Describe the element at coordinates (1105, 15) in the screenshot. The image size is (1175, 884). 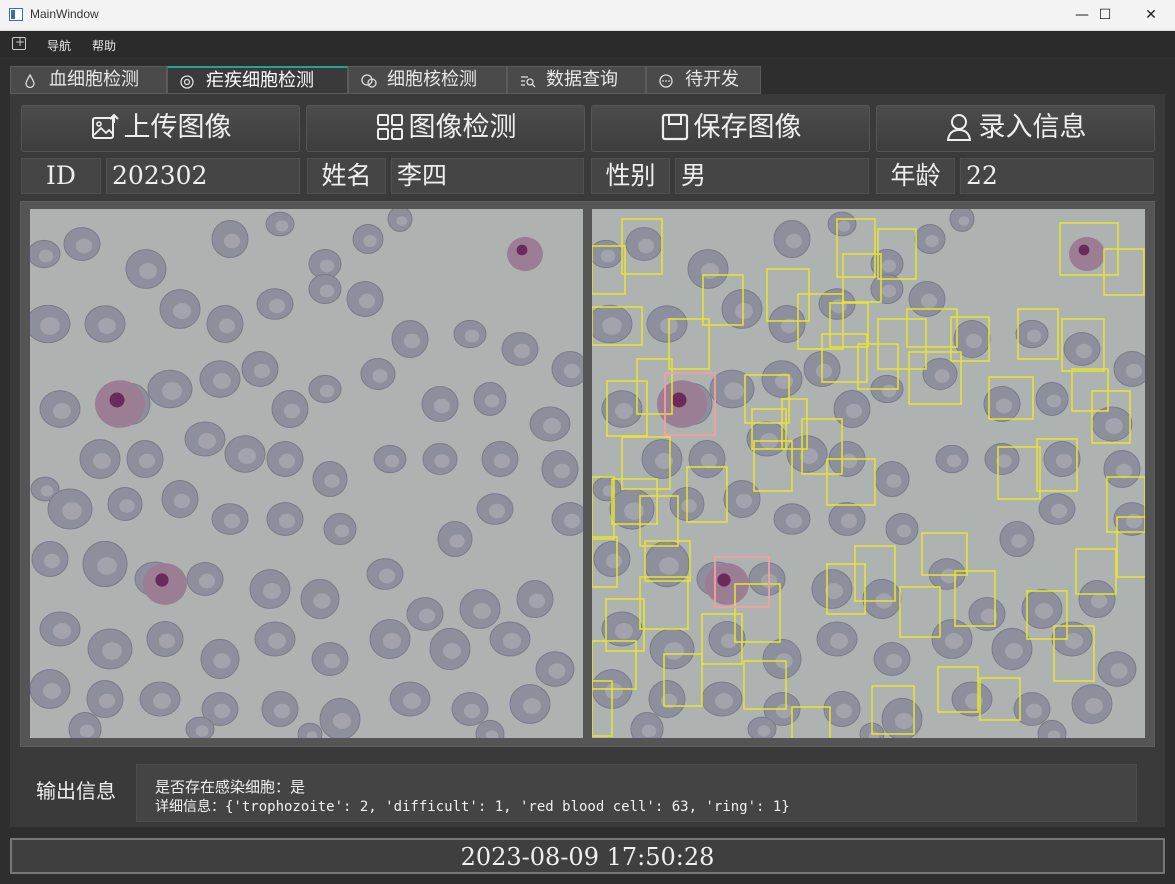
I see `maximize-button: ☐` at that location.